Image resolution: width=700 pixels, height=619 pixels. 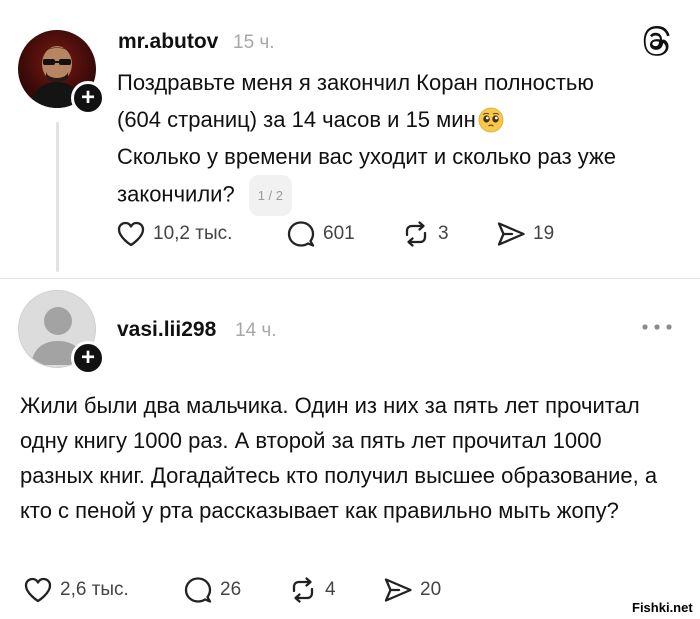 I want to click on username: mr.abutov, so click(x=168, y=42).